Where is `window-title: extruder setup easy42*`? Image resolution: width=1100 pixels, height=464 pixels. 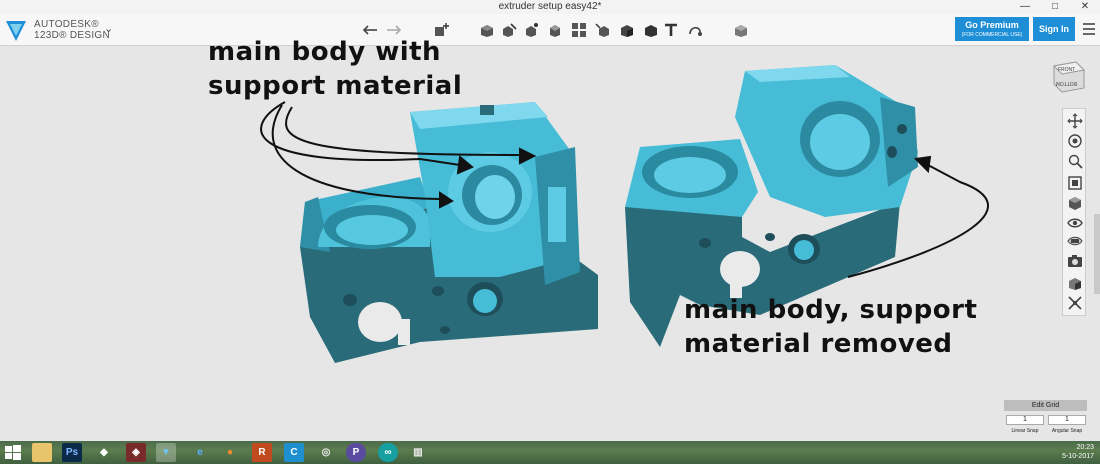
window-title: extruder setup easy42* is located at coordinates (550, 6).